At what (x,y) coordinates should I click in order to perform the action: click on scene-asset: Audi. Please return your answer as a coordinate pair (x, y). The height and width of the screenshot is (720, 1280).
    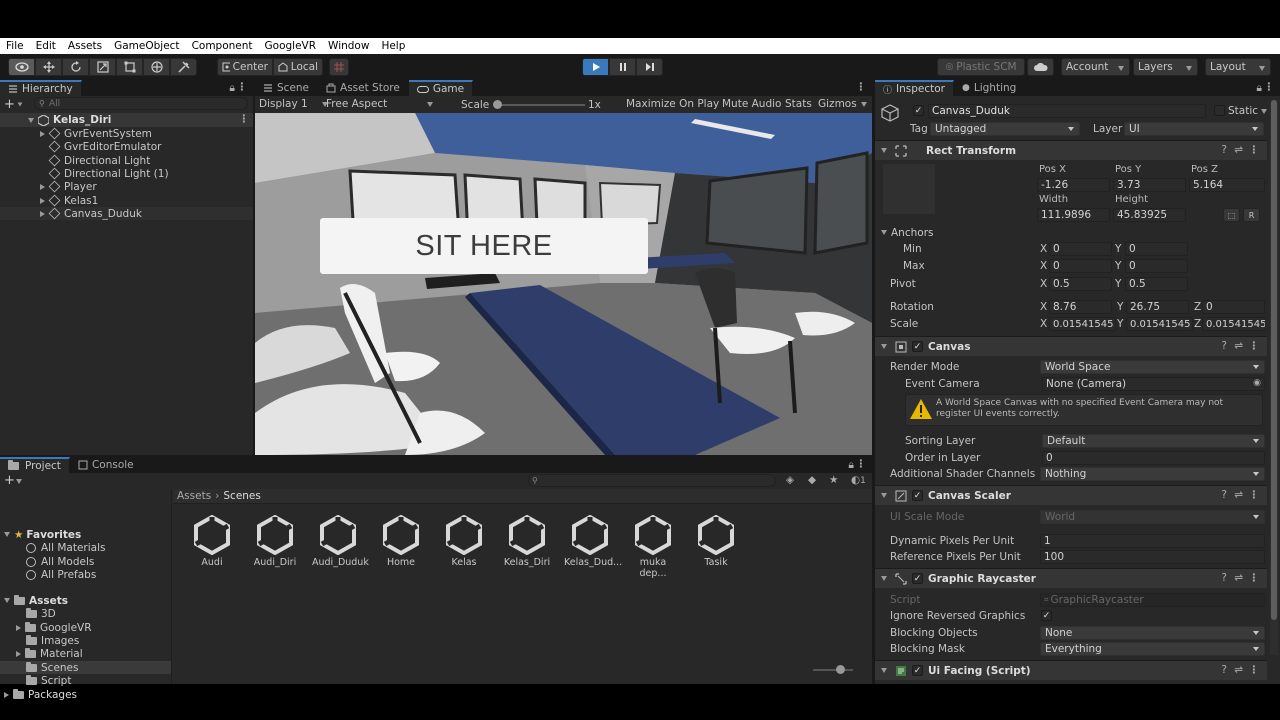
    Looking at the image, I should click on (212, 540).